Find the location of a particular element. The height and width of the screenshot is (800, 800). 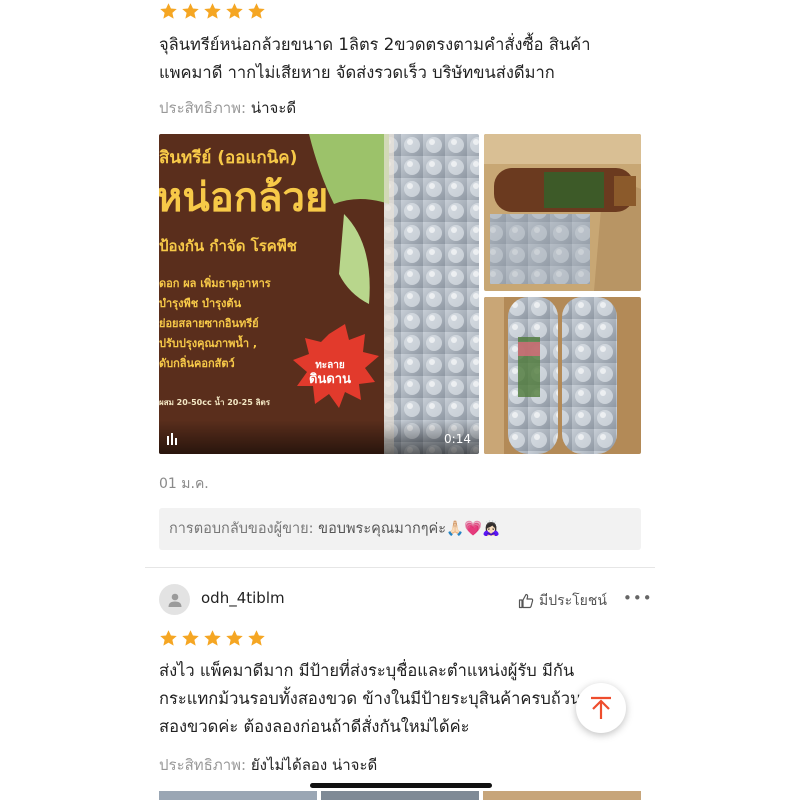

person-icon is located at coordinates (174, 600).